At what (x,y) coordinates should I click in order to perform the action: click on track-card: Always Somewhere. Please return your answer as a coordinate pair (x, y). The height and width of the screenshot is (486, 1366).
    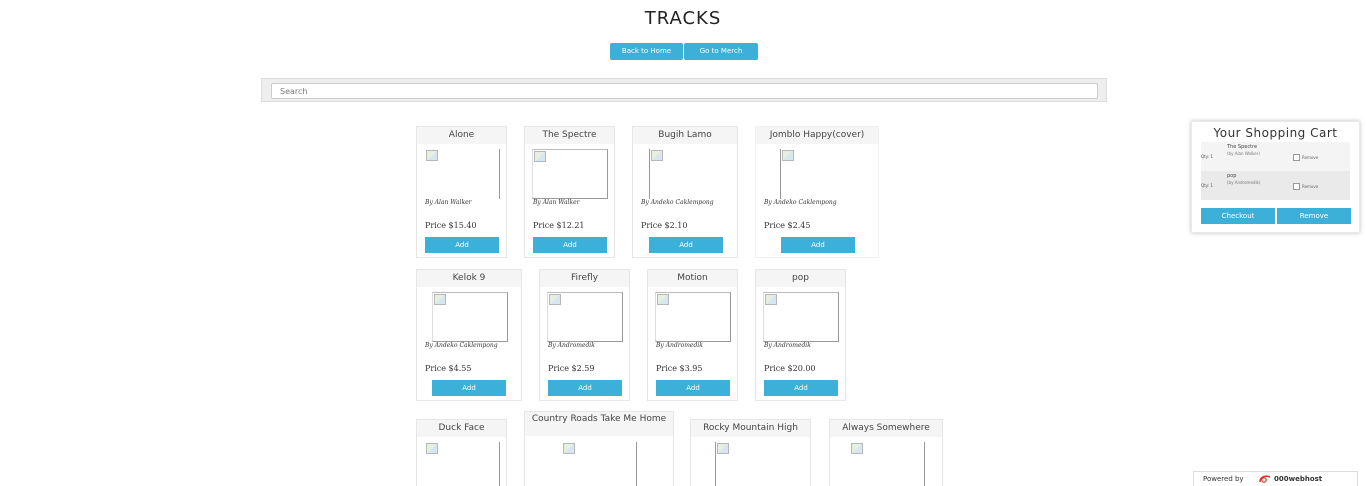
    Looking at the image, I should click on (886, 452).